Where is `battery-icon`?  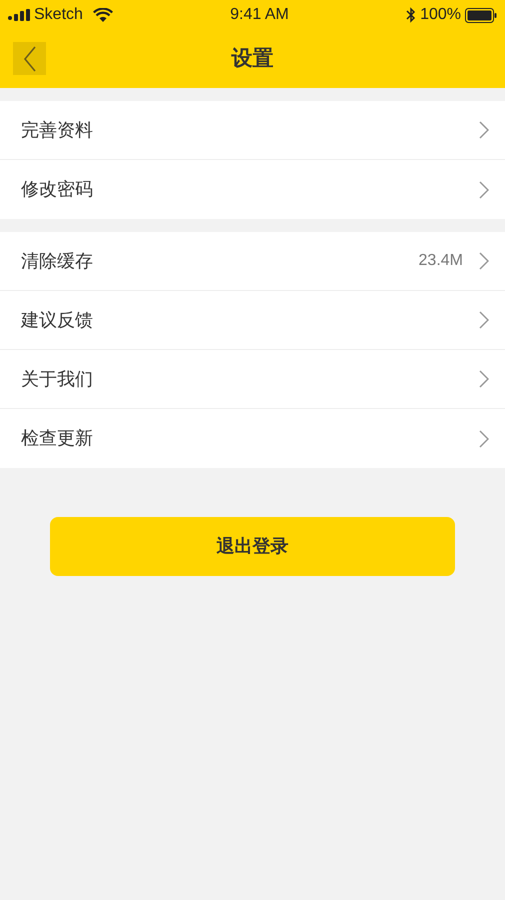
battery-icon is located at coordinates (480, 15).